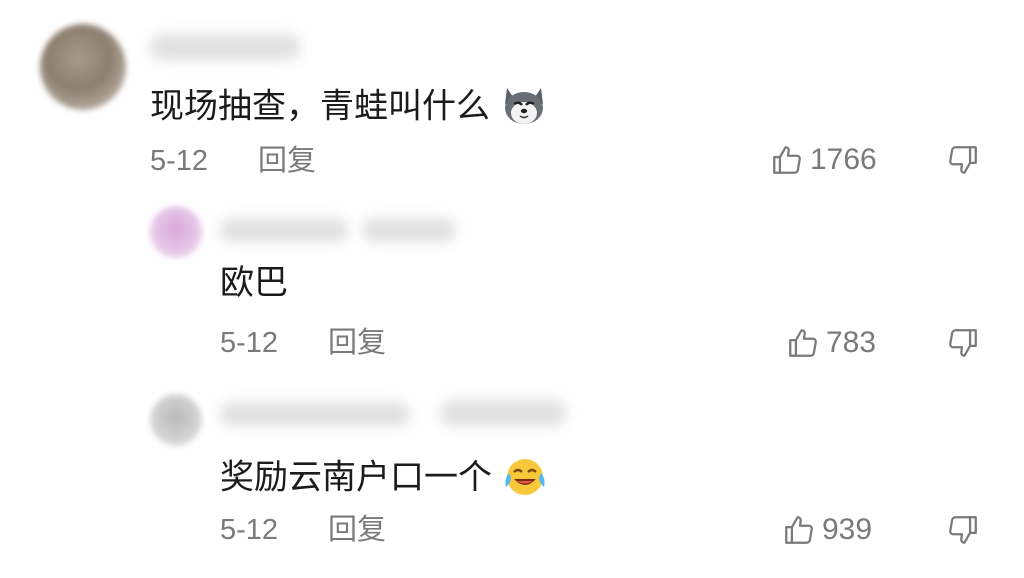 Image resolution: width=1024 pixels, height=578 pixels. I want to click on like-button: 939, so click(827, 530).